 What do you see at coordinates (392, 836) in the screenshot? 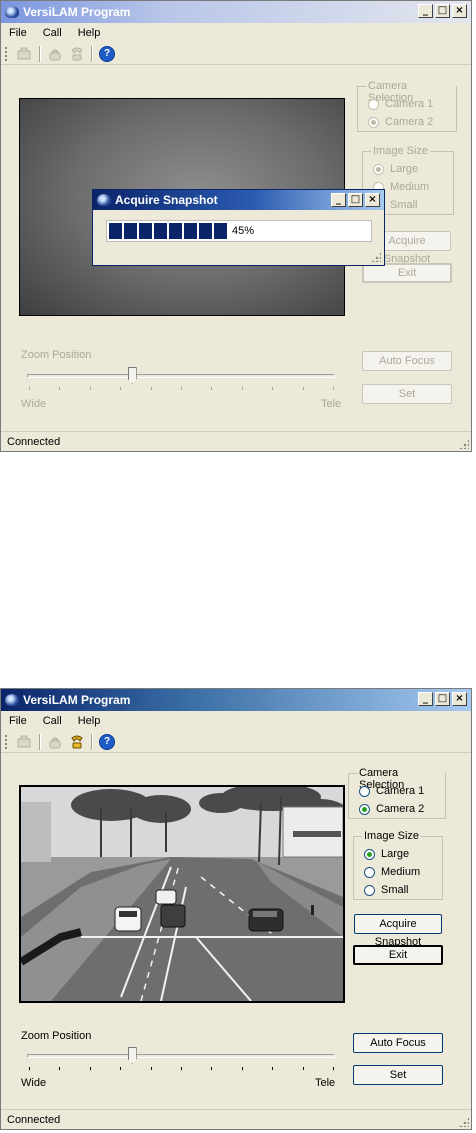
I see `image-size-legend: Image Size` at bounding box center [392, 836].